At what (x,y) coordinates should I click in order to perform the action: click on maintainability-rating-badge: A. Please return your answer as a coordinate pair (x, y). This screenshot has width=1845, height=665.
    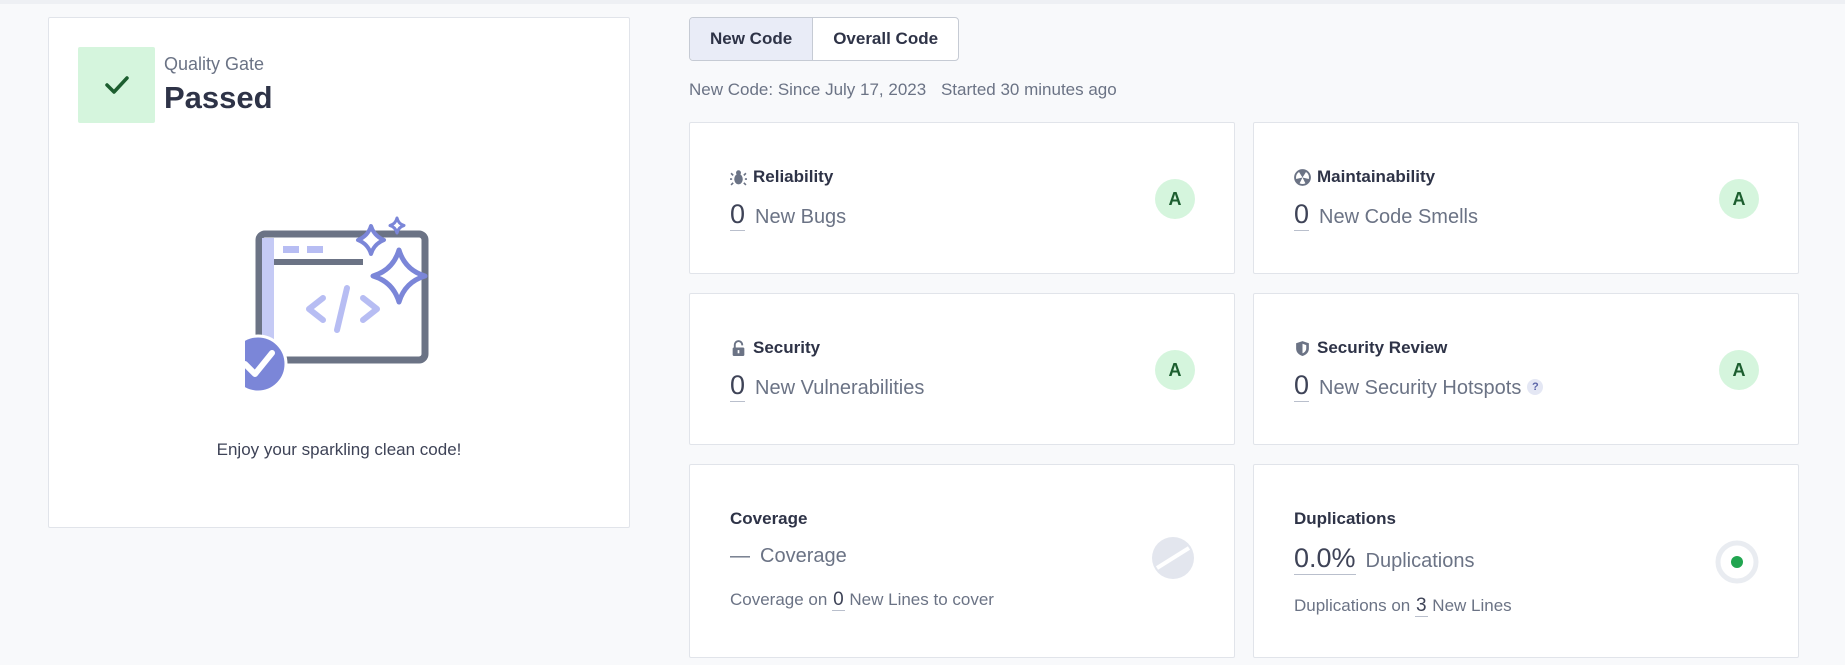
    Looking at the image, I should click on (1739, 199).